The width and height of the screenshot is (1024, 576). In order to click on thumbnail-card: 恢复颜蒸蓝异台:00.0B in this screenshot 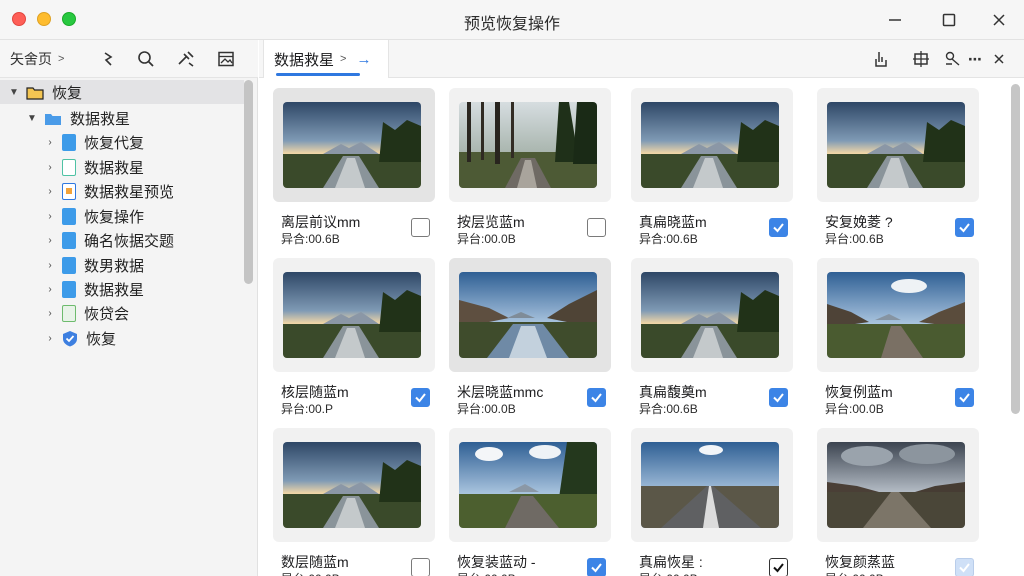, I will do `click(898, 502)`.